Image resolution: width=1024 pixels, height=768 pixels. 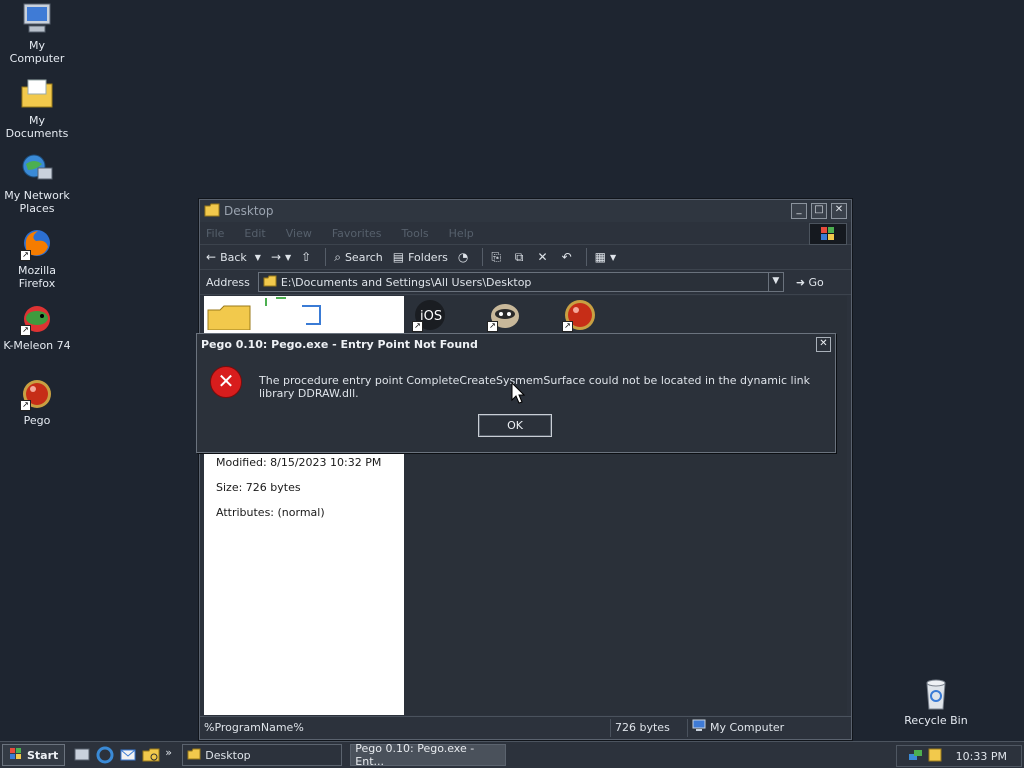 I want to click on start-button: Start, so click(x=34, y=755).